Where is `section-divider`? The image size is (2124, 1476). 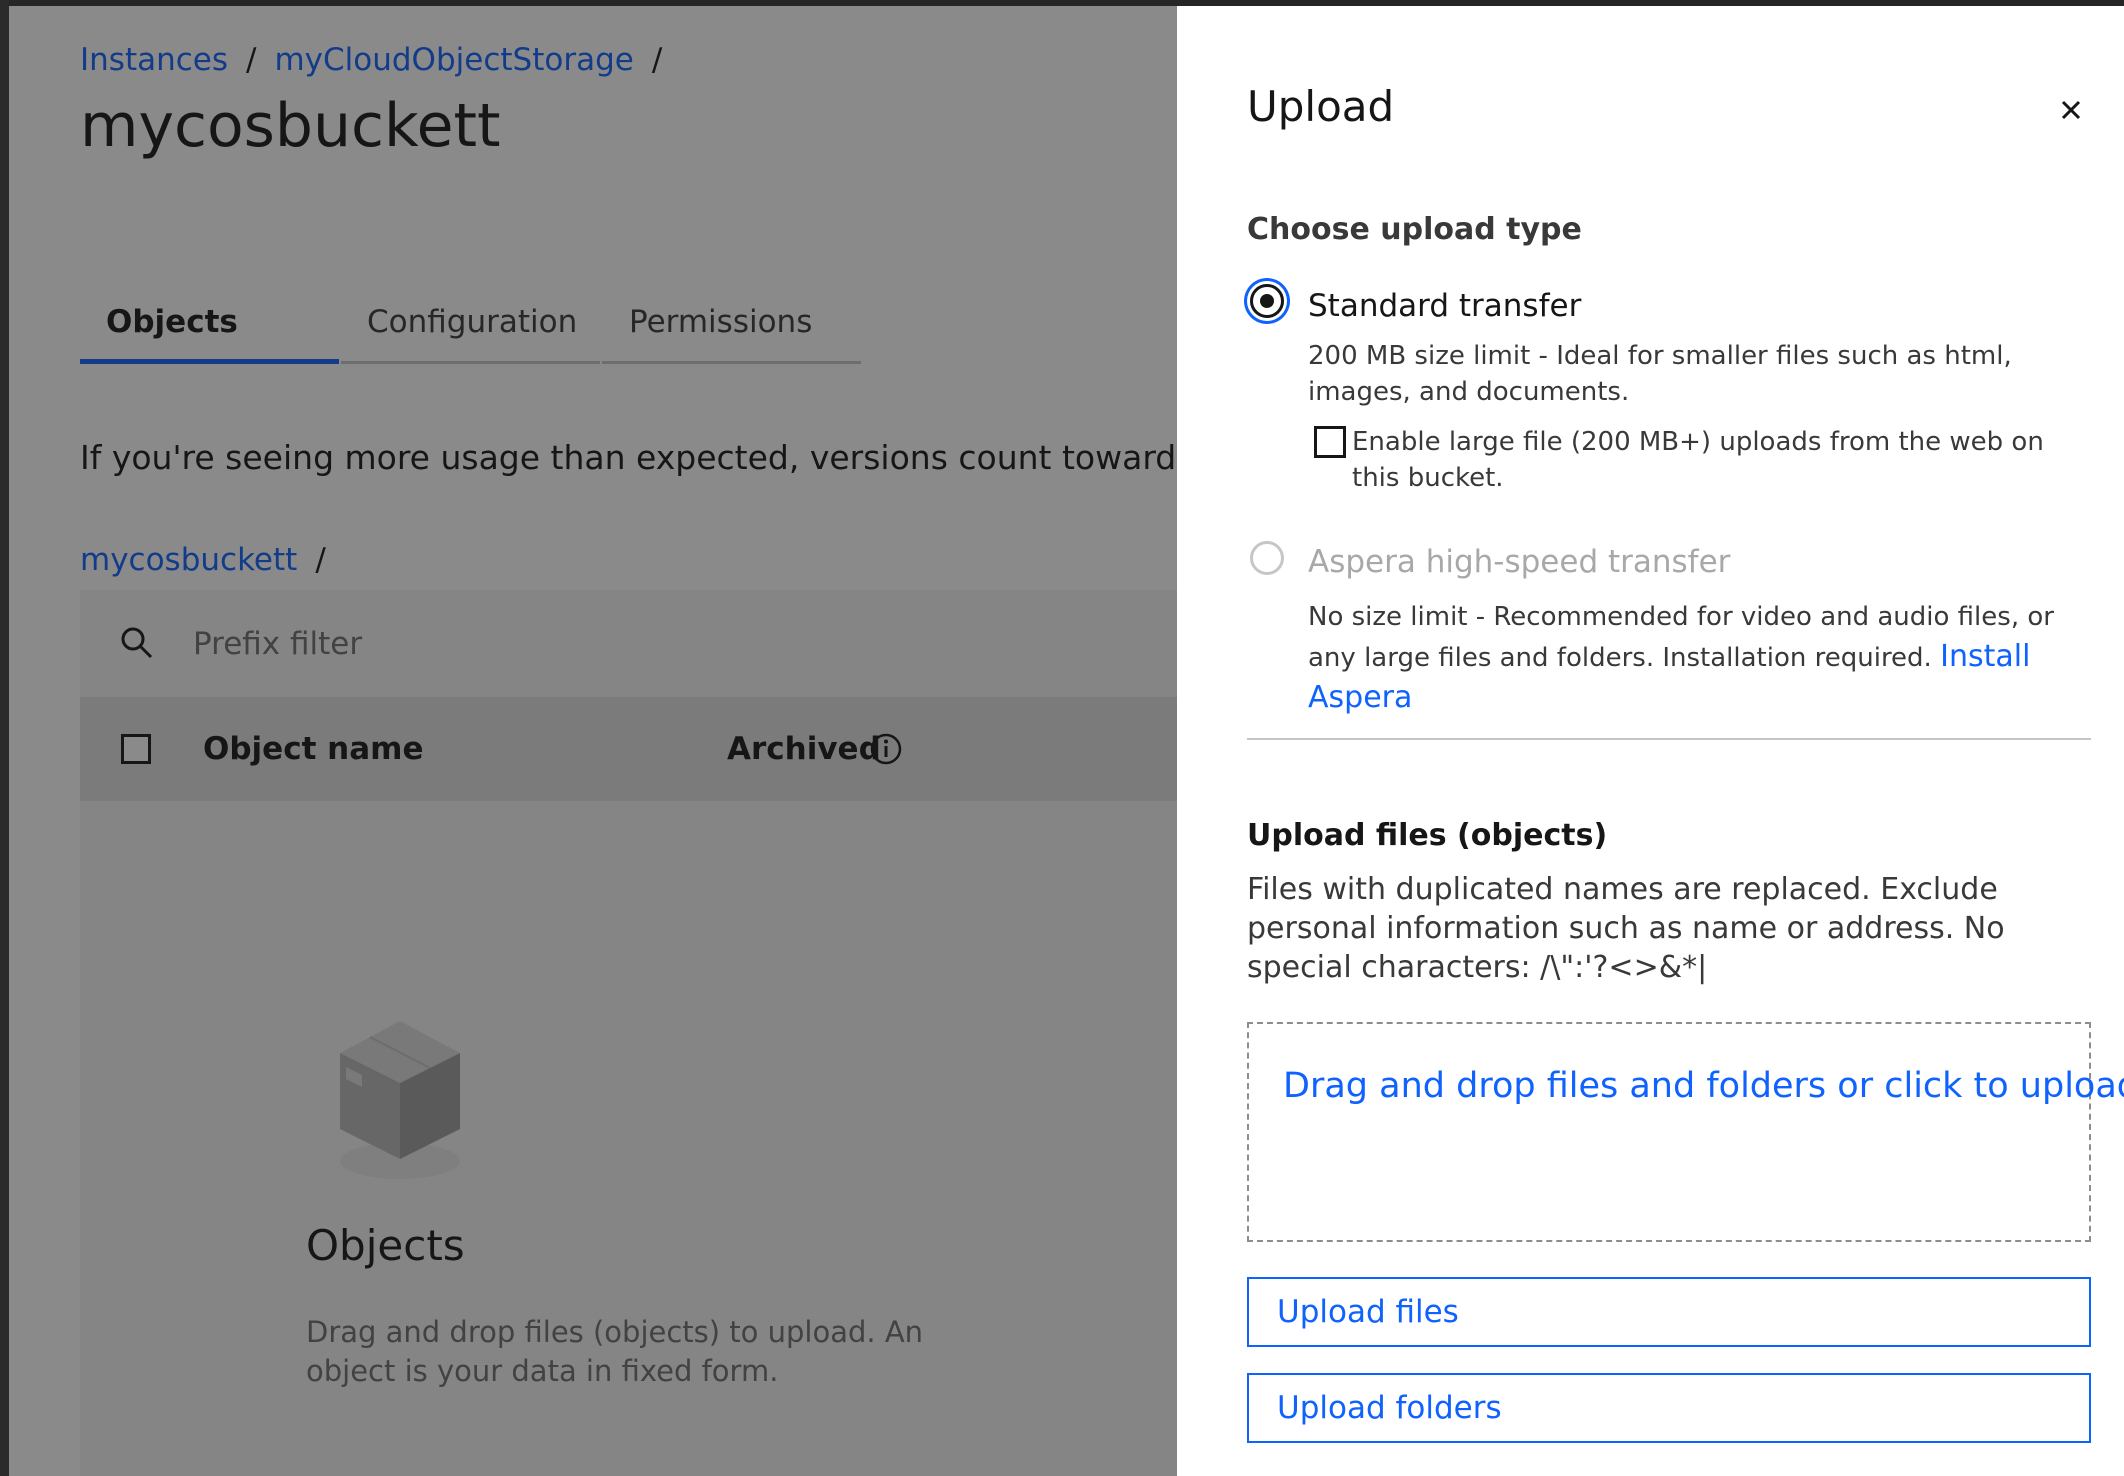
section-divider is located at coordinates (1669, 739).